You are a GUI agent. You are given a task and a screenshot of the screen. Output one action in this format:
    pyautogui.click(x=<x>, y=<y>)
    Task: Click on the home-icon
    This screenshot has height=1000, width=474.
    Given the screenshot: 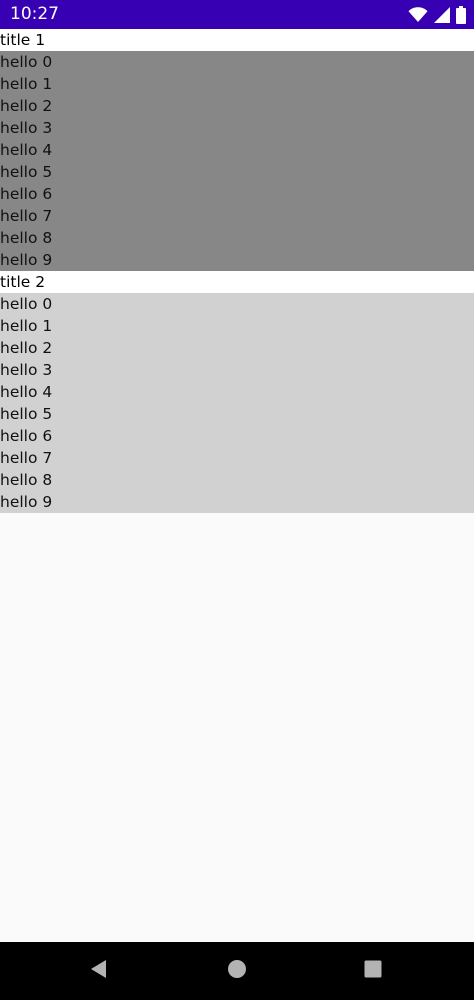 What is the action you would take?
    pyautogui.click(x=237, y=971)
    